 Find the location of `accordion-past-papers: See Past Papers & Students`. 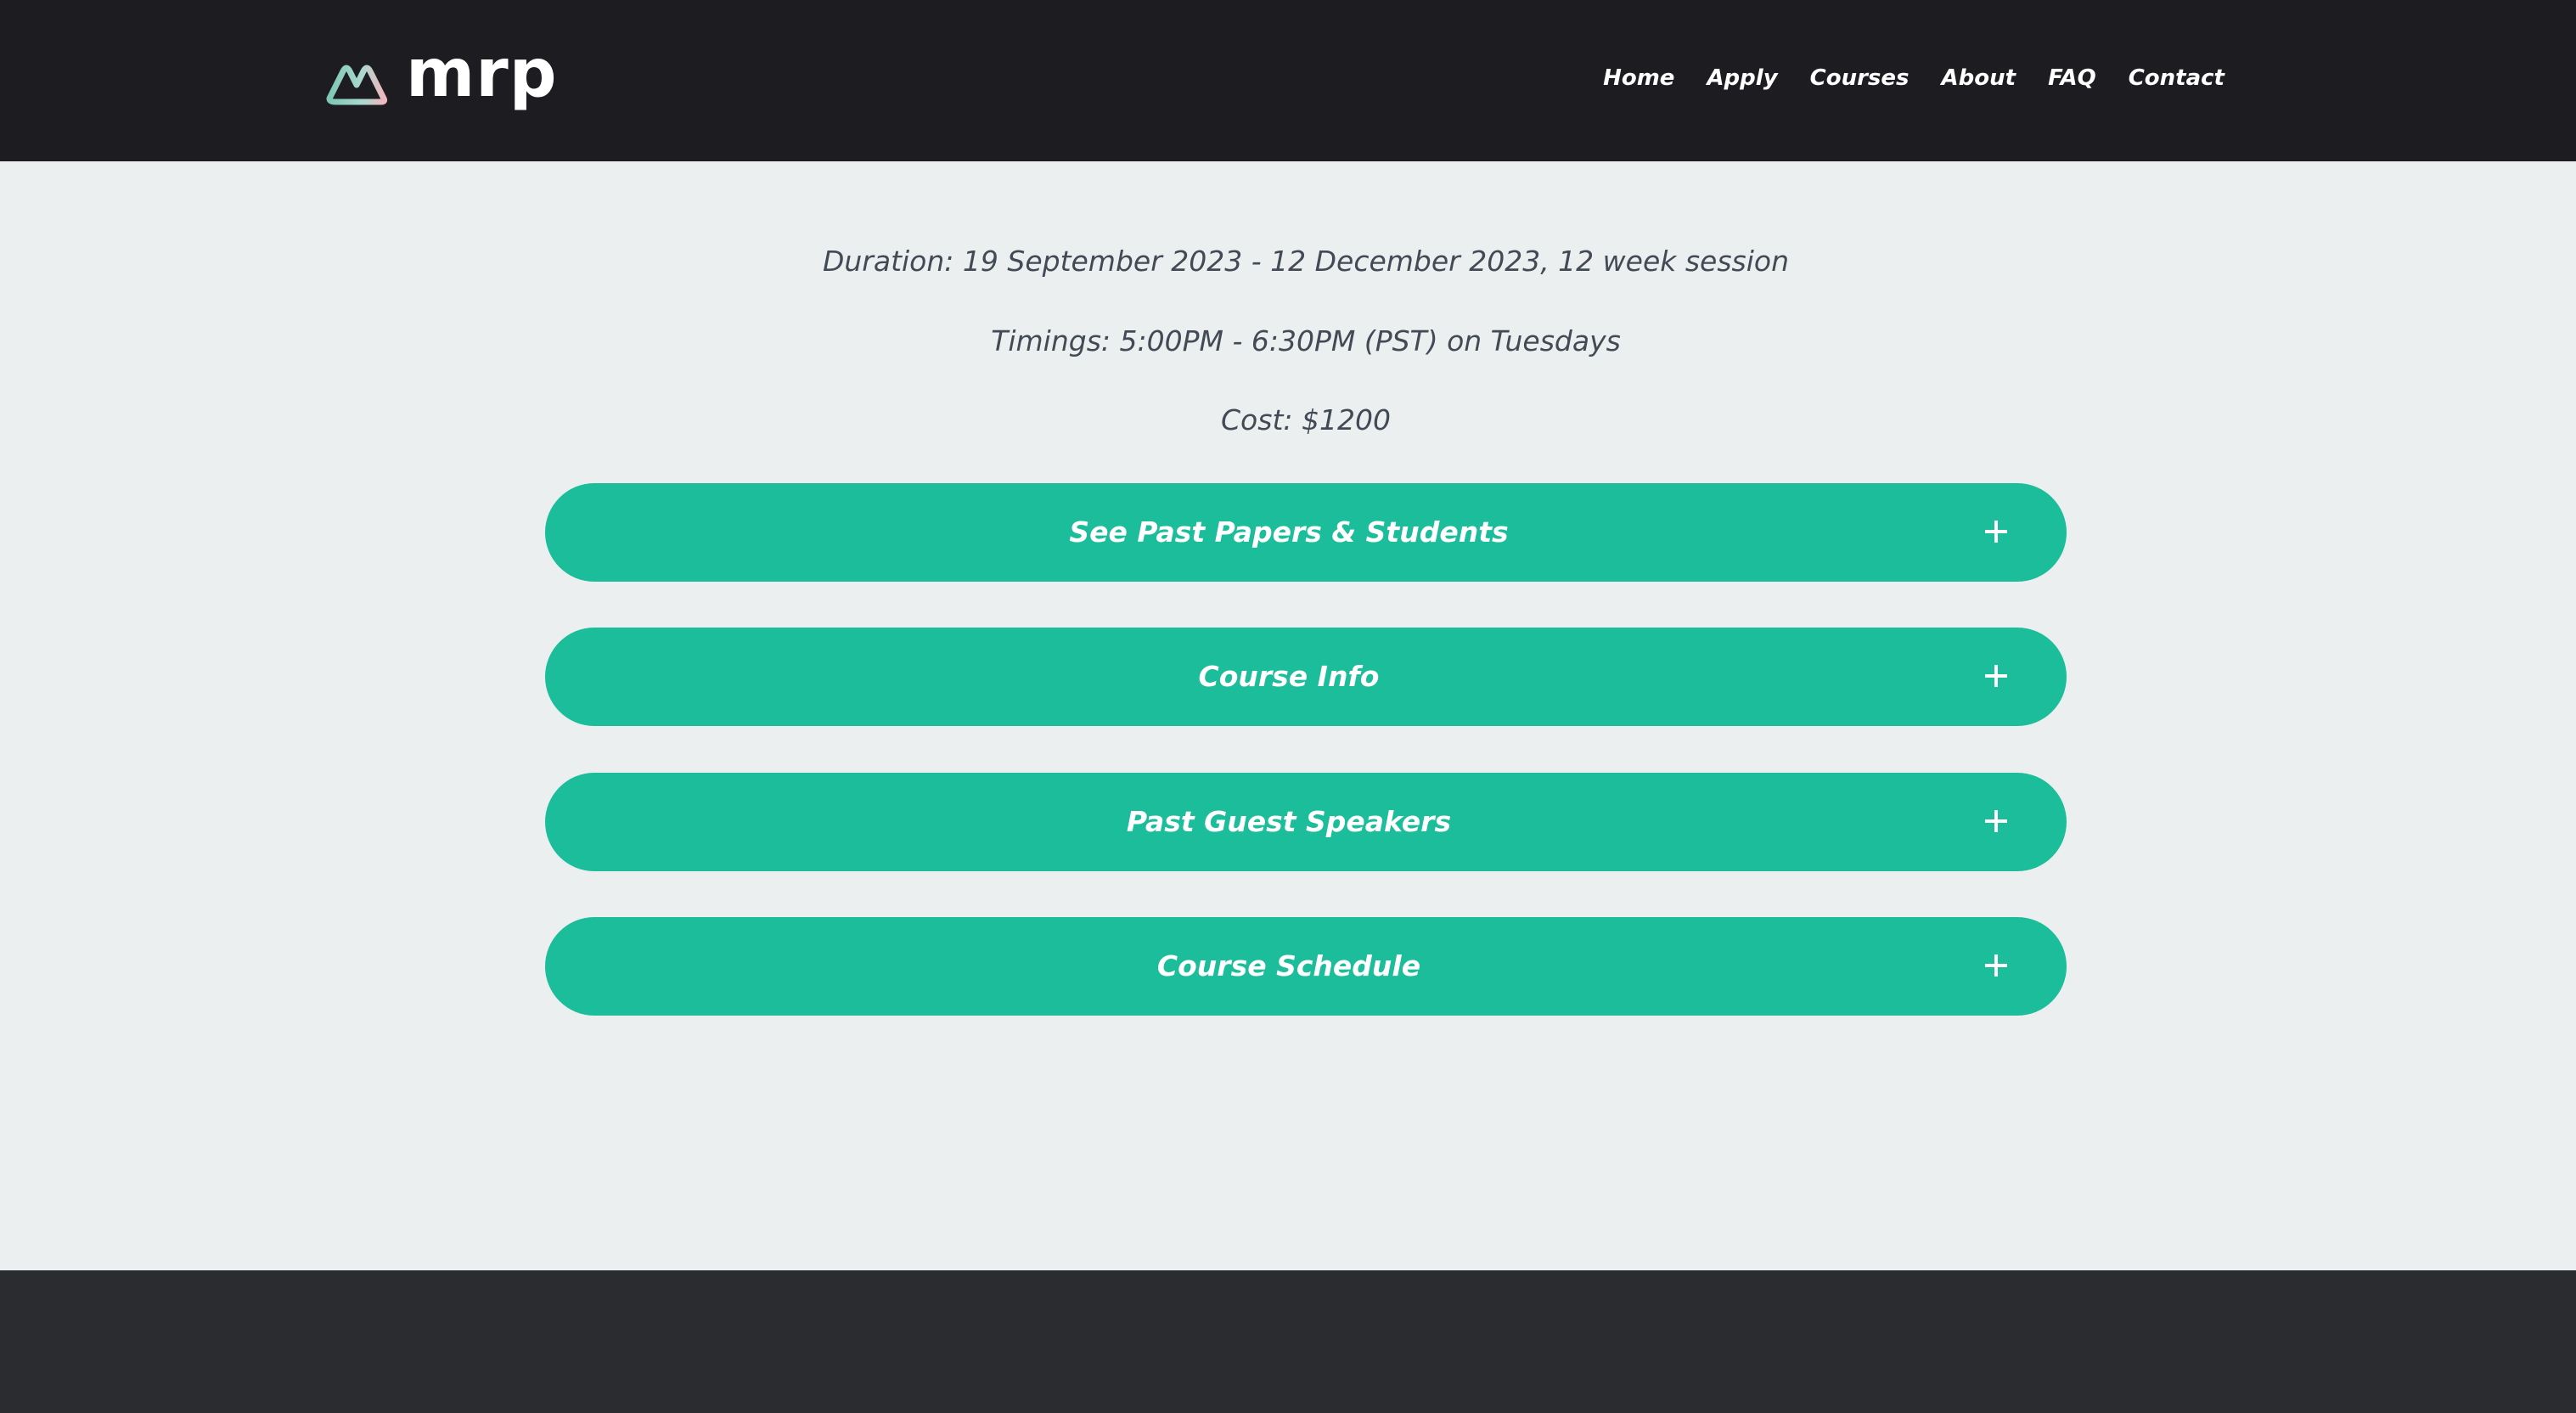

accordion-past-papers: See Past Papers & Students is located at coordinates (1306, 533).